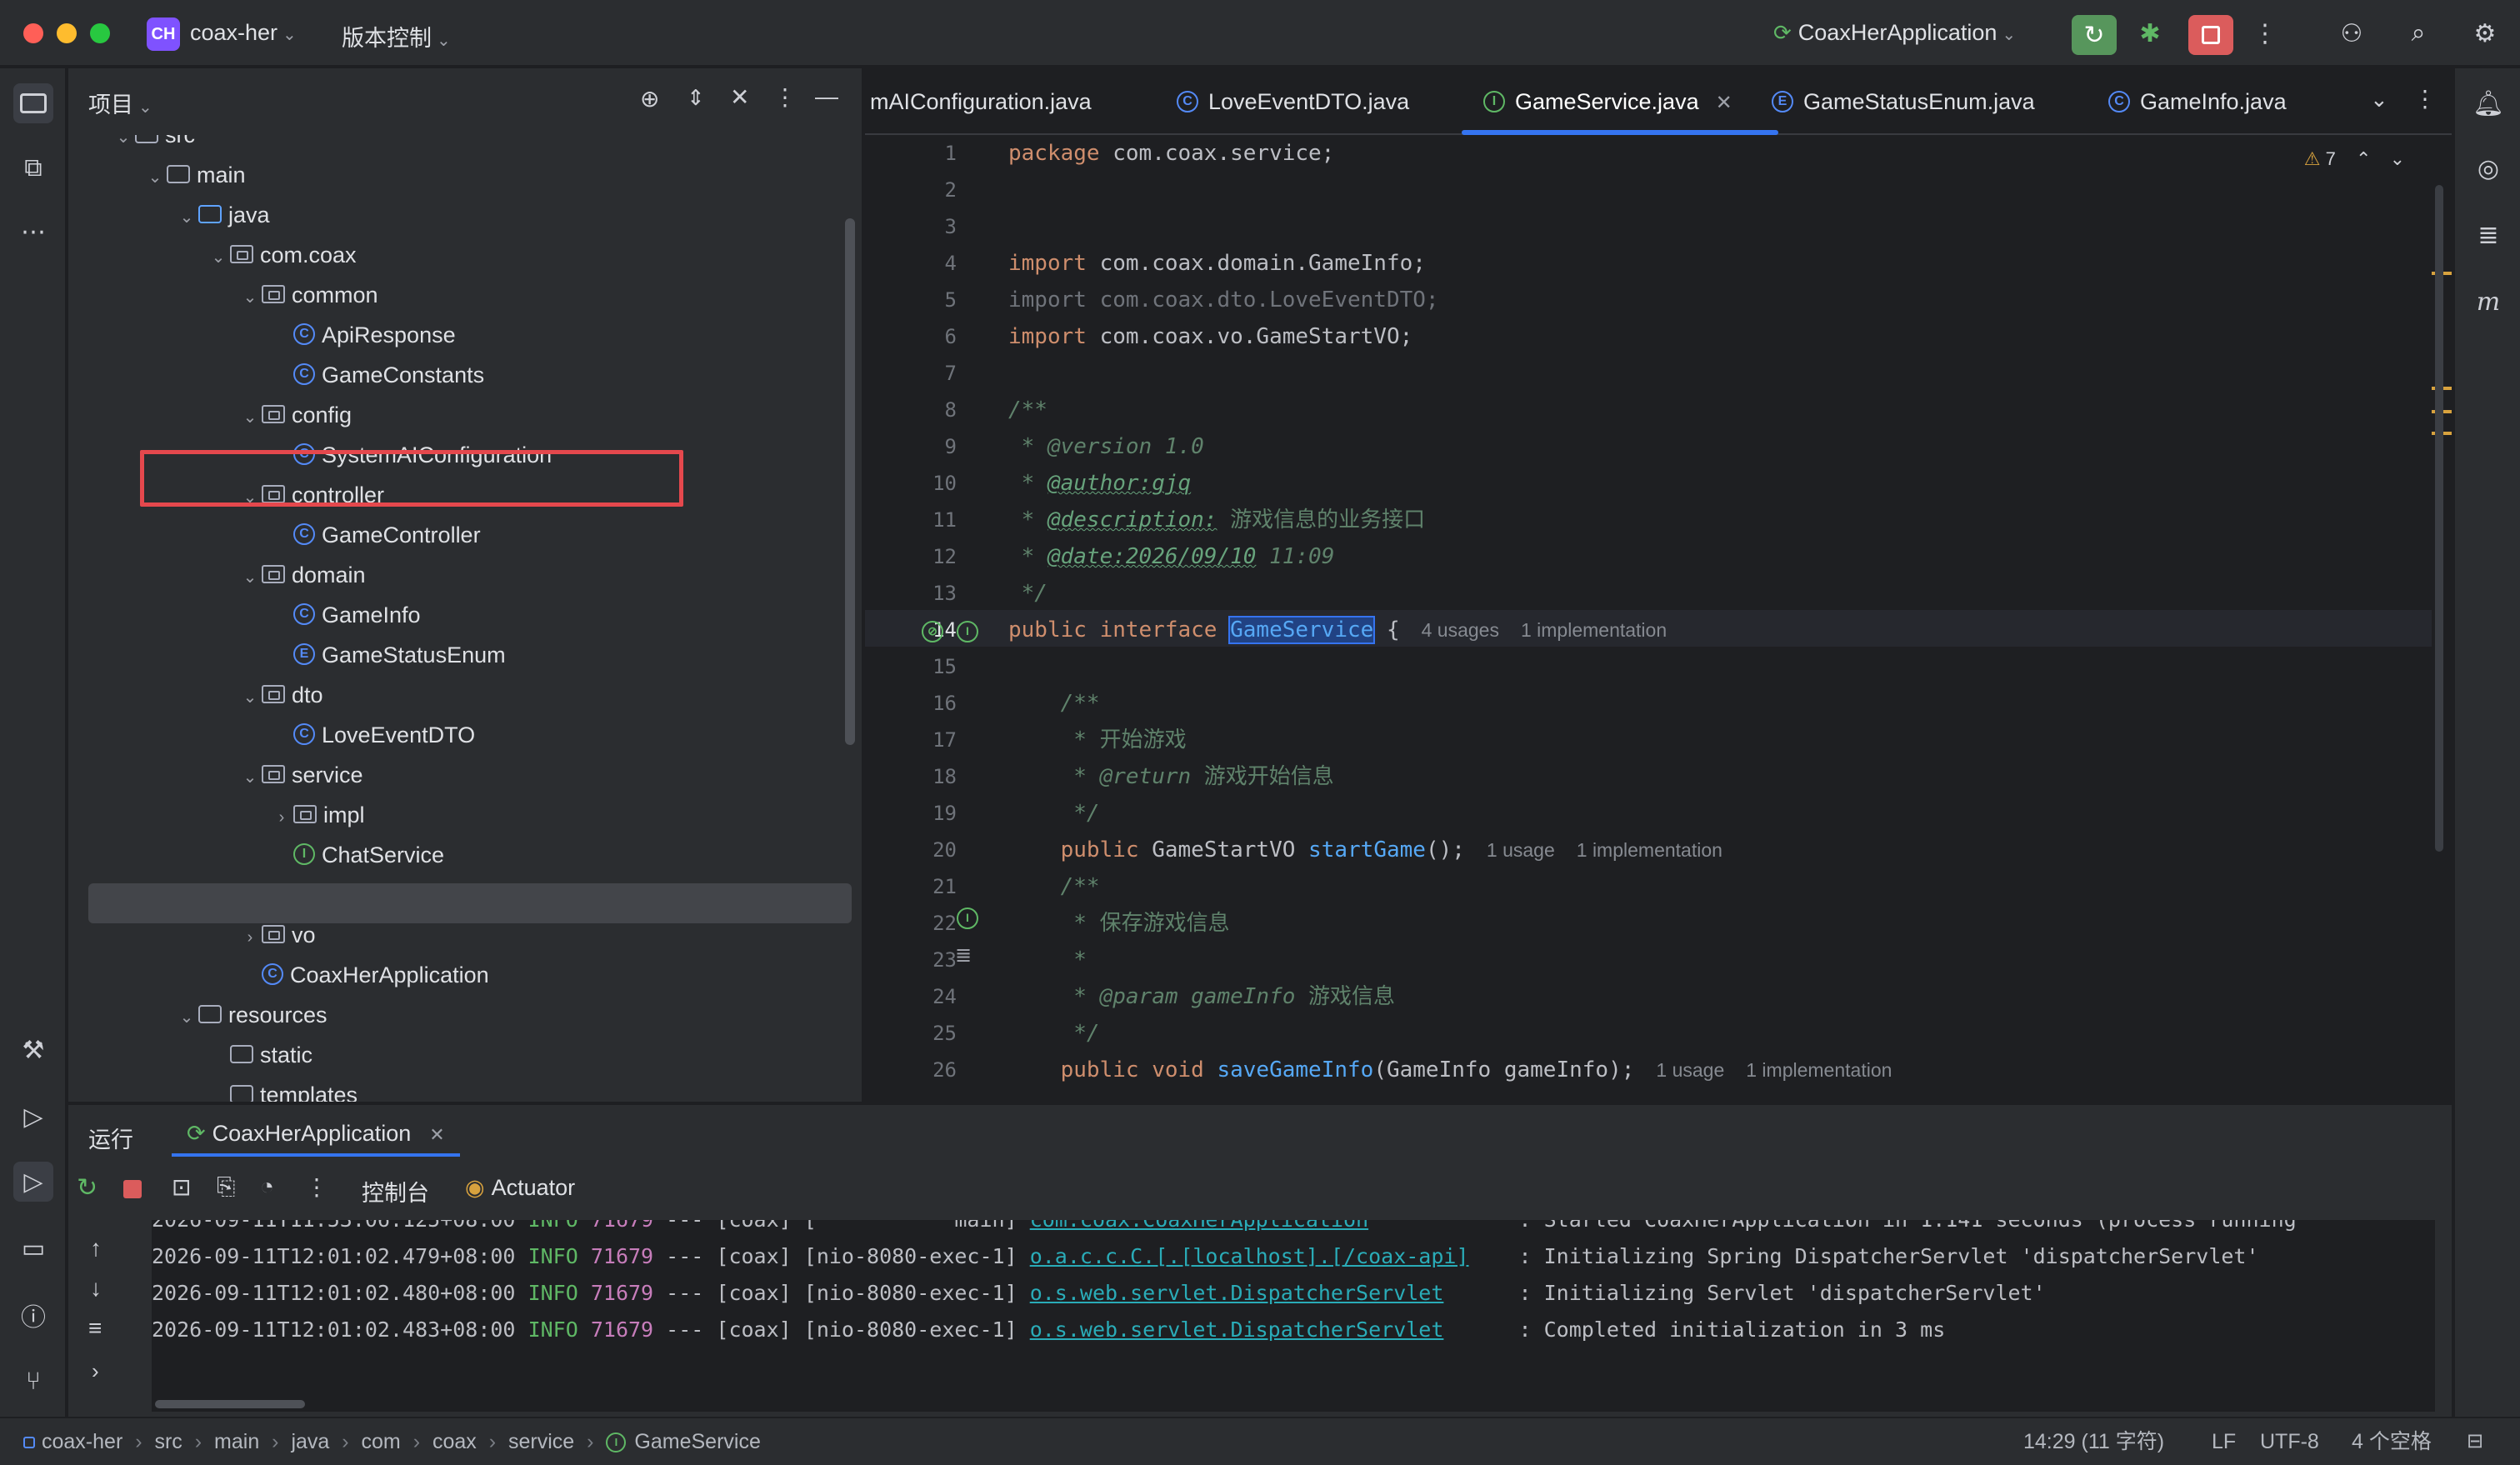 The height and width of the screenshot is (1465, 2520). What do you see at coordinates (310, 1441) in the screenshot?
I see `breadcrumb-item: java` at bounding box center [310, 1441].